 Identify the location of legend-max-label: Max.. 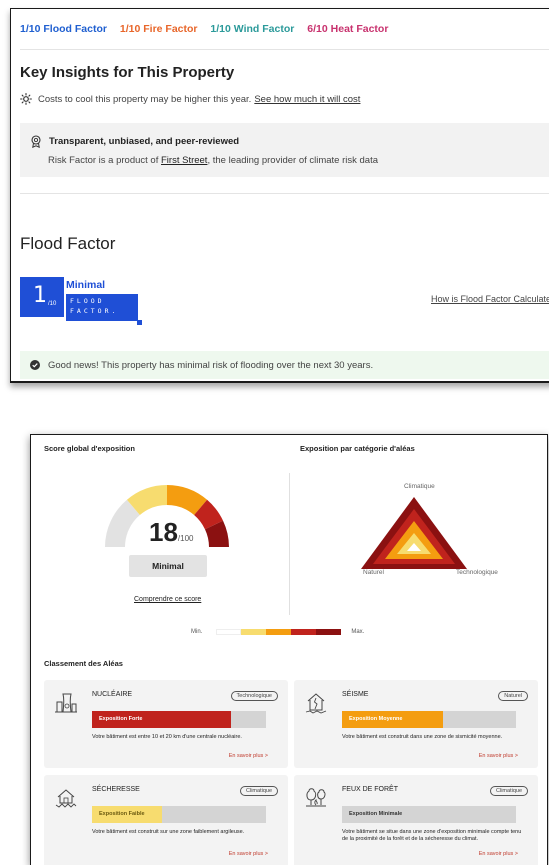
(358, 632).